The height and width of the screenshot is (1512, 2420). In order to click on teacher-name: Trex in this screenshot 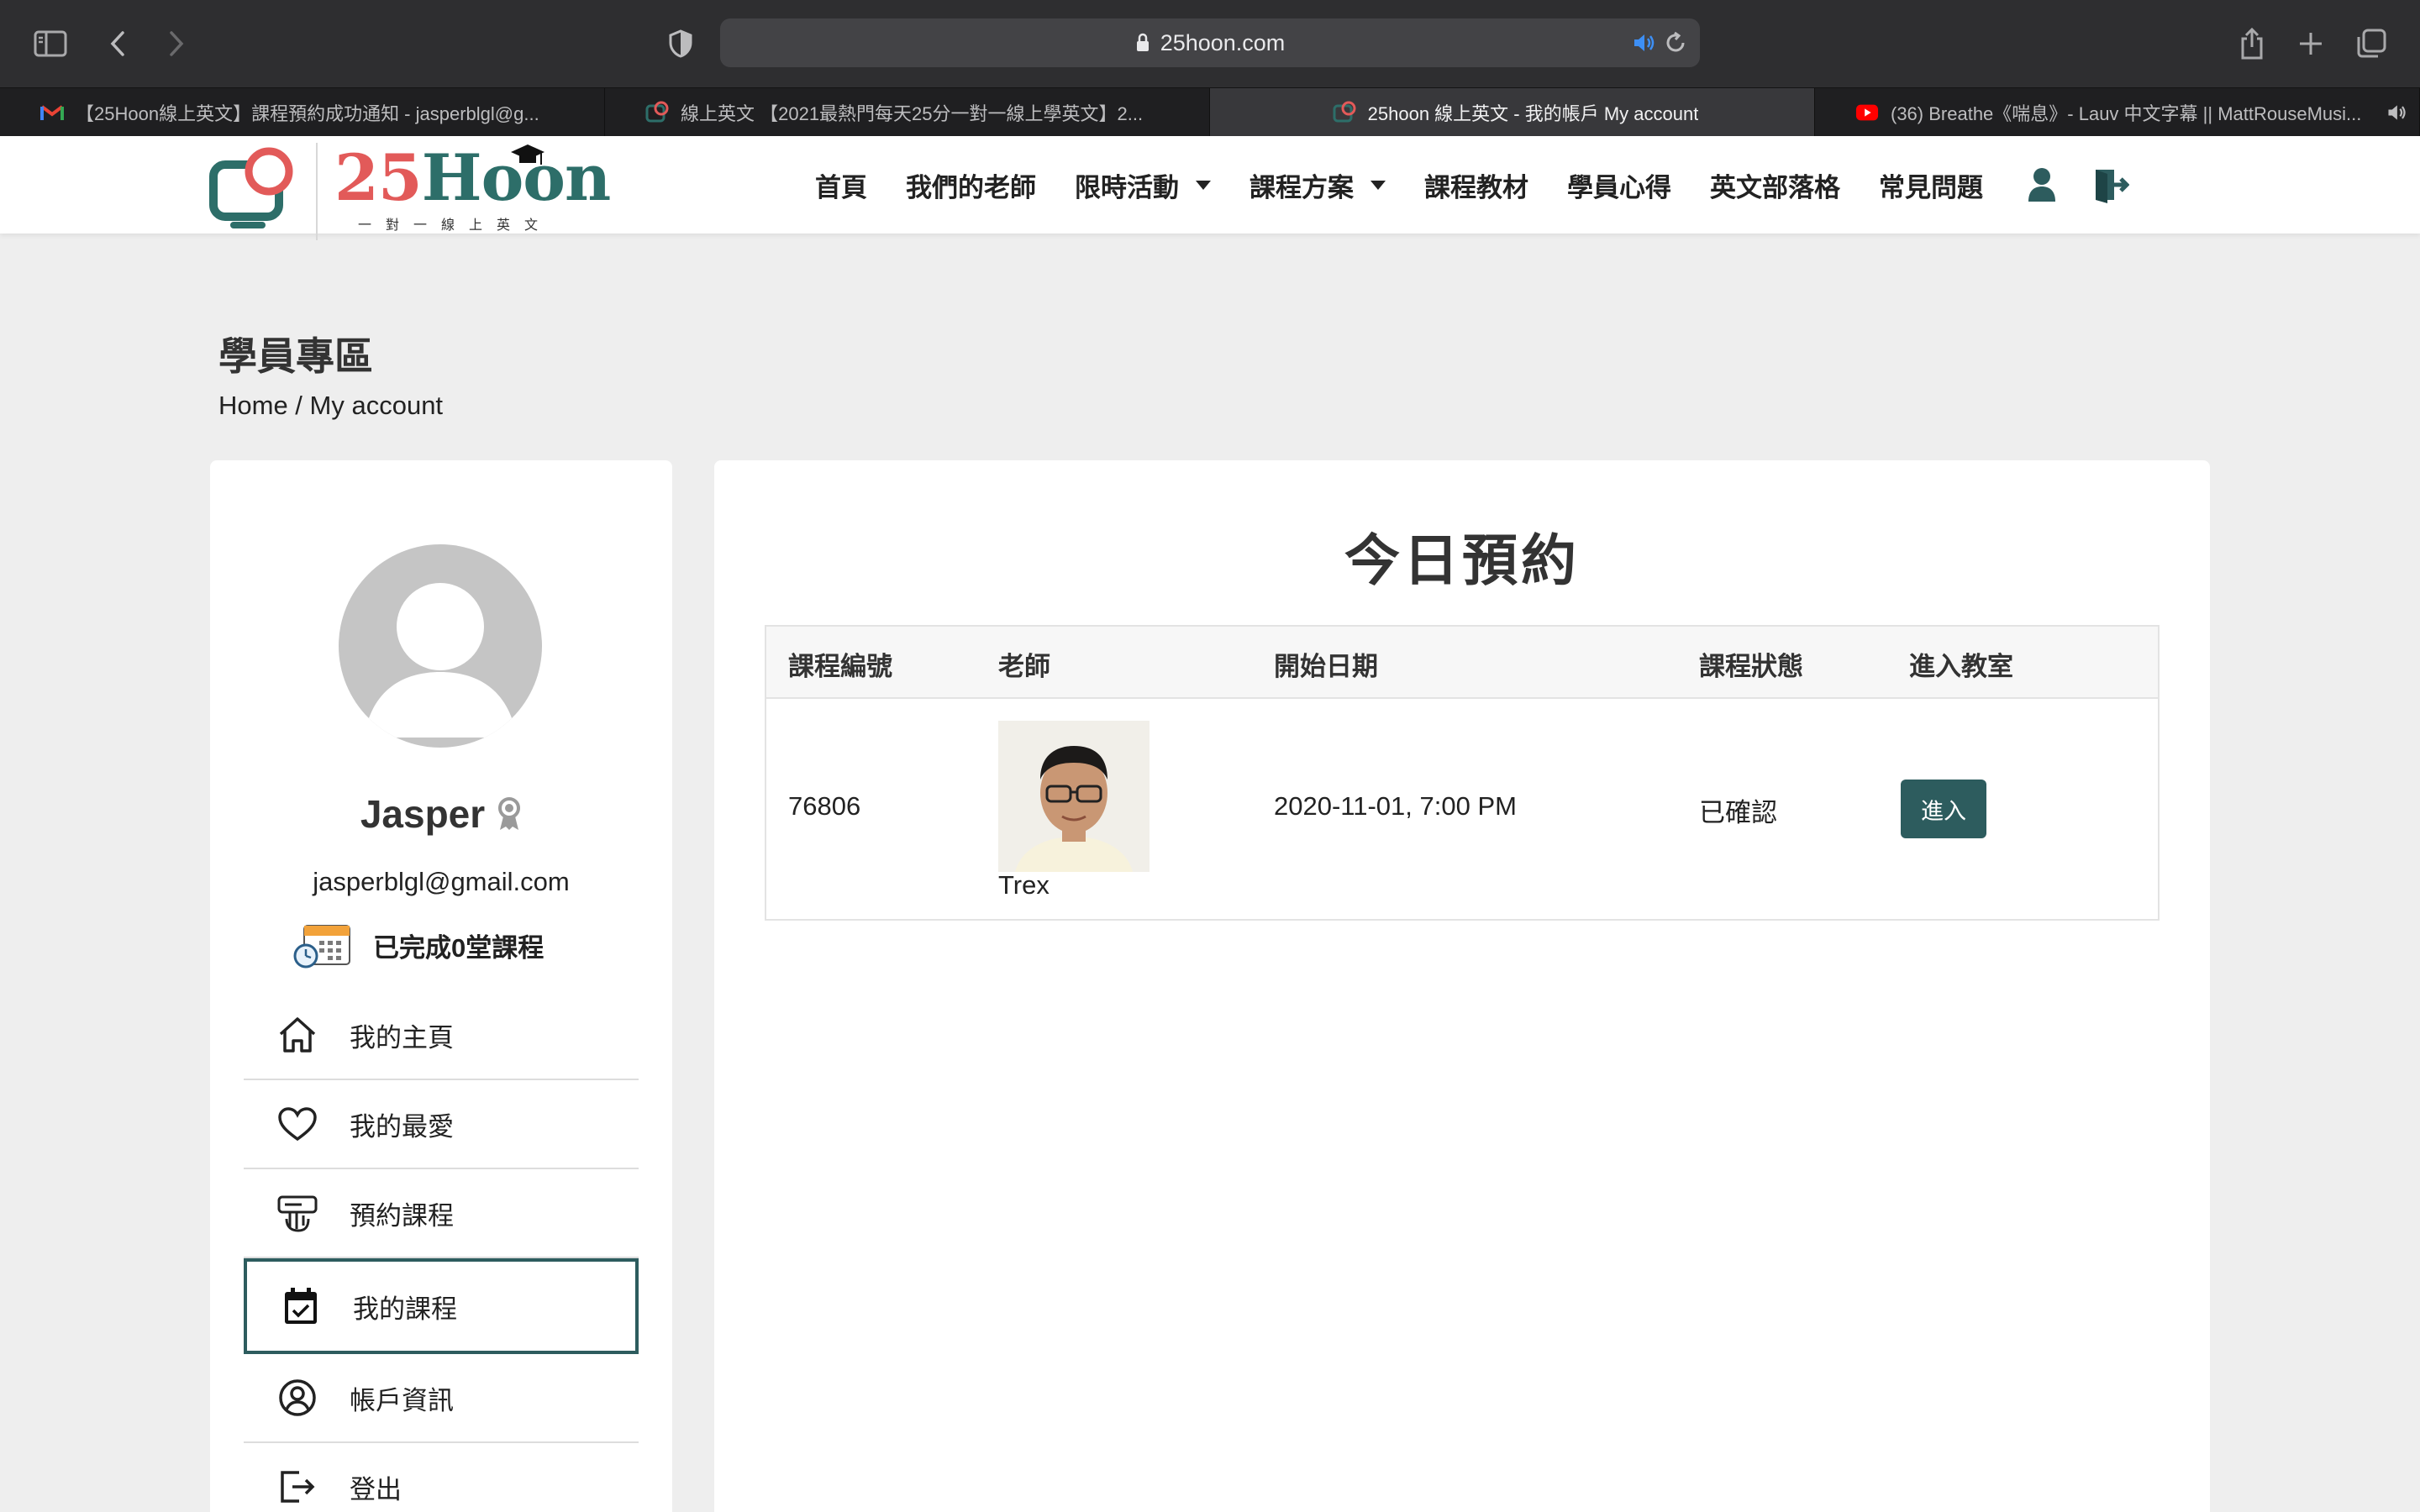, I will do `click(1024, 885)`.